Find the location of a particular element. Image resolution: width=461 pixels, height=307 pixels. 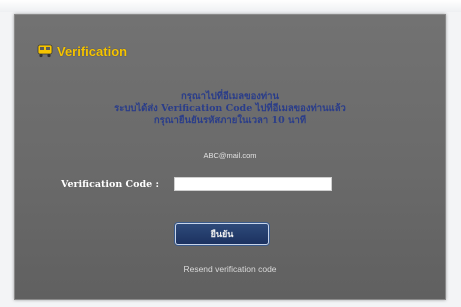

panel-title: Verification is located at coordinates (92, 51).